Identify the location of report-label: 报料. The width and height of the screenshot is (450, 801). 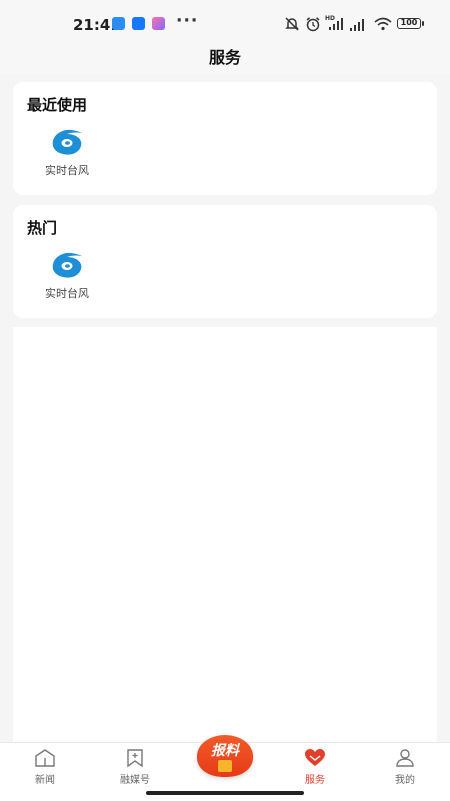
(225, 751).